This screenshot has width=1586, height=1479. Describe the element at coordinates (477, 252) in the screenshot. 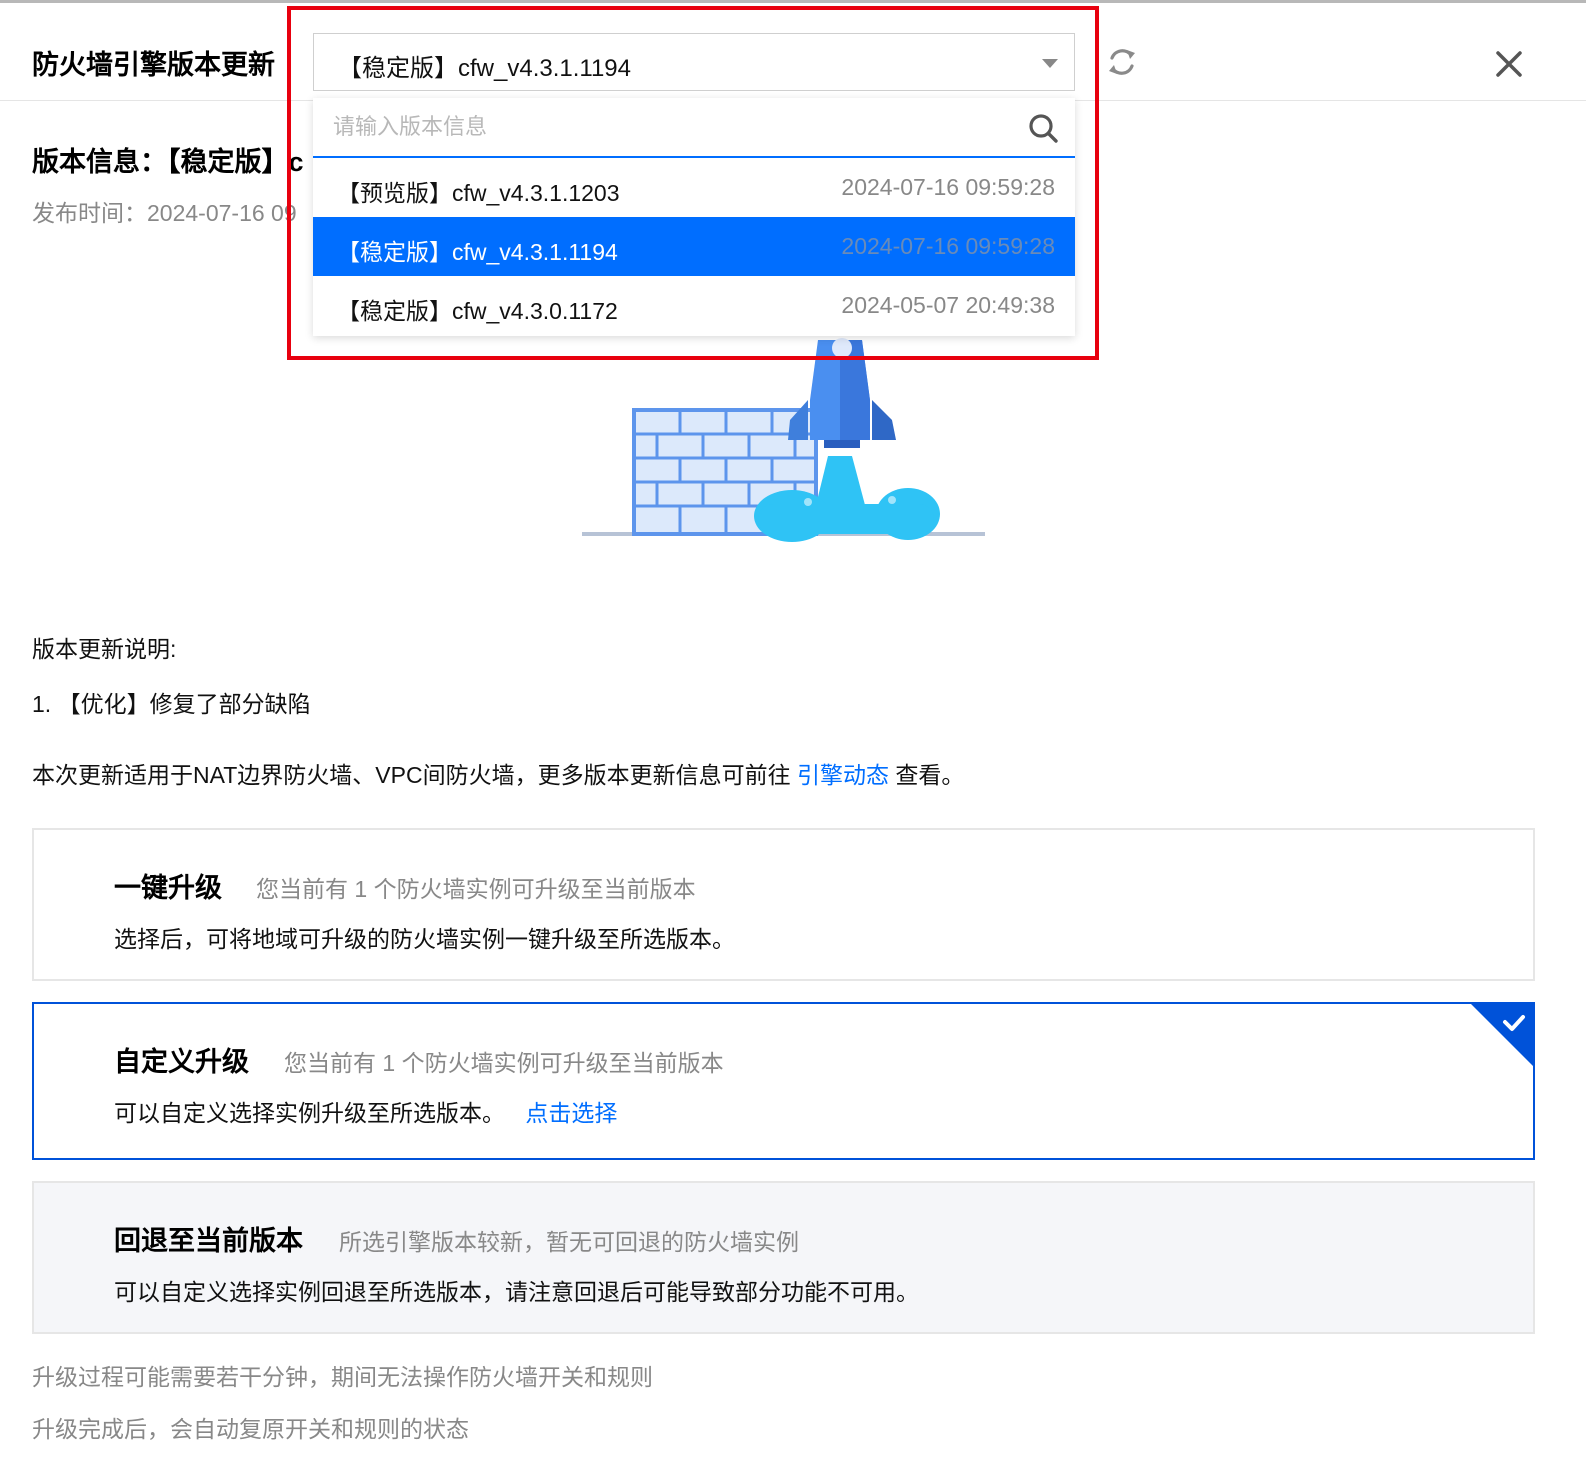

I see `version-option-label: 【稳定版】cfw_v4.3.1.1194` at that location.